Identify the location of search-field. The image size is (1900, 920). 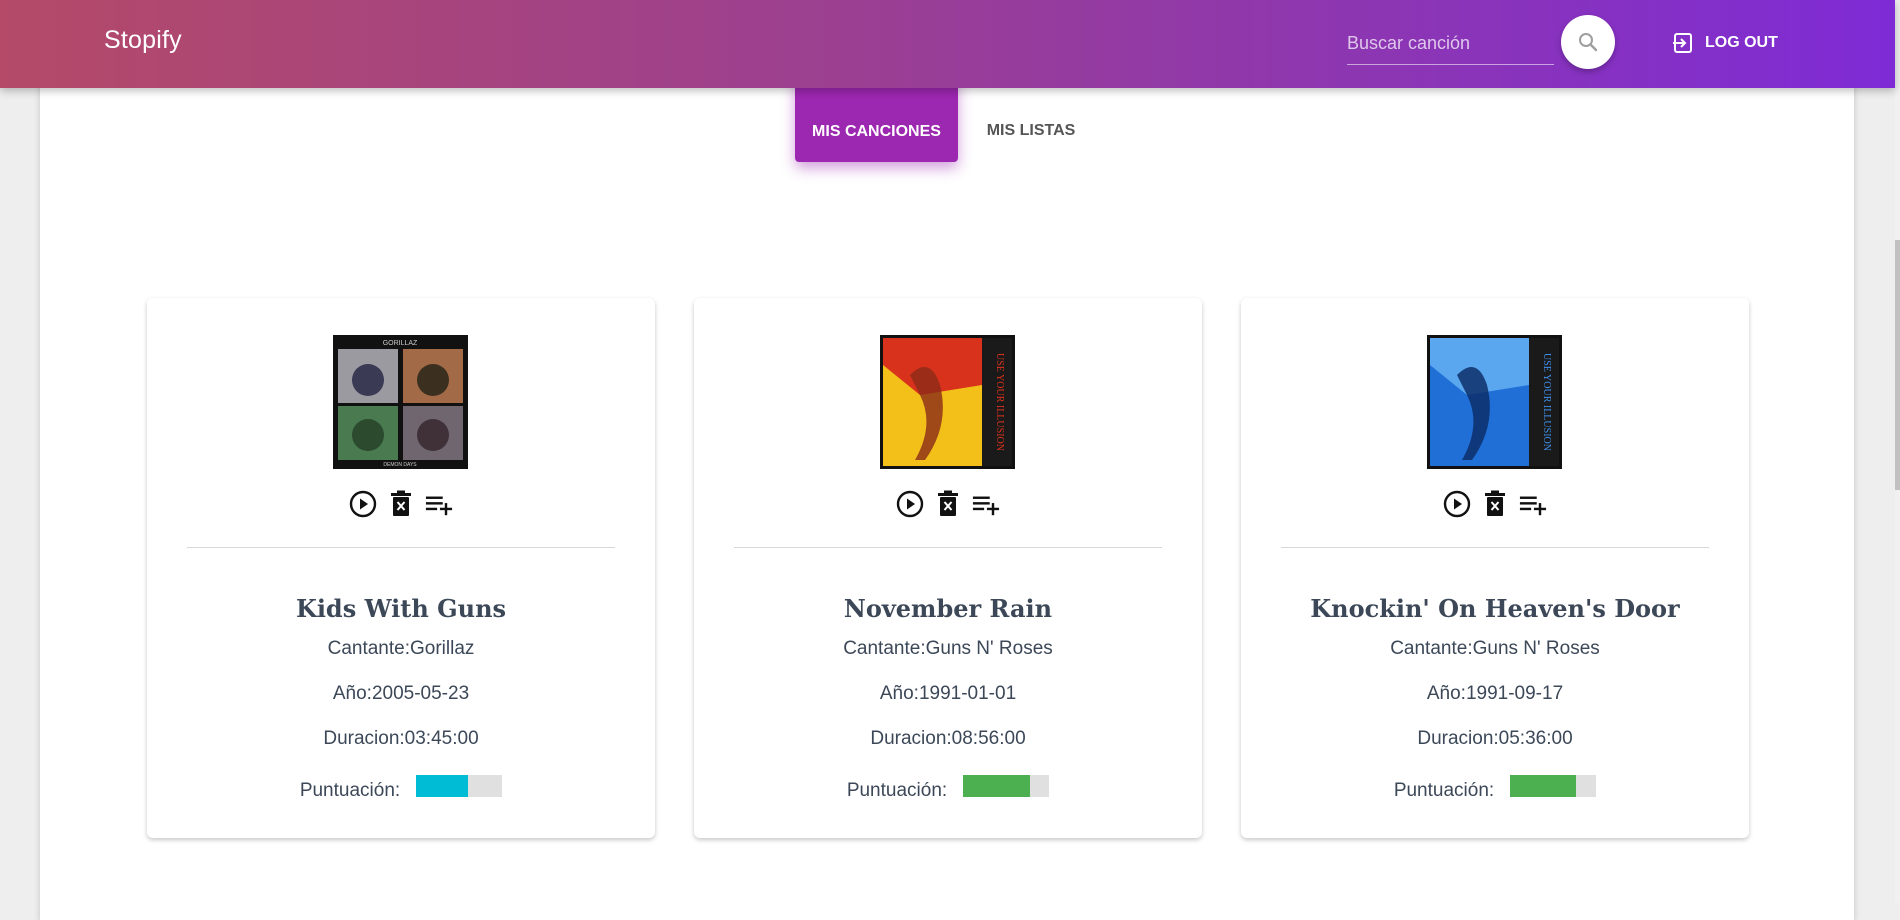
(1450, 44).